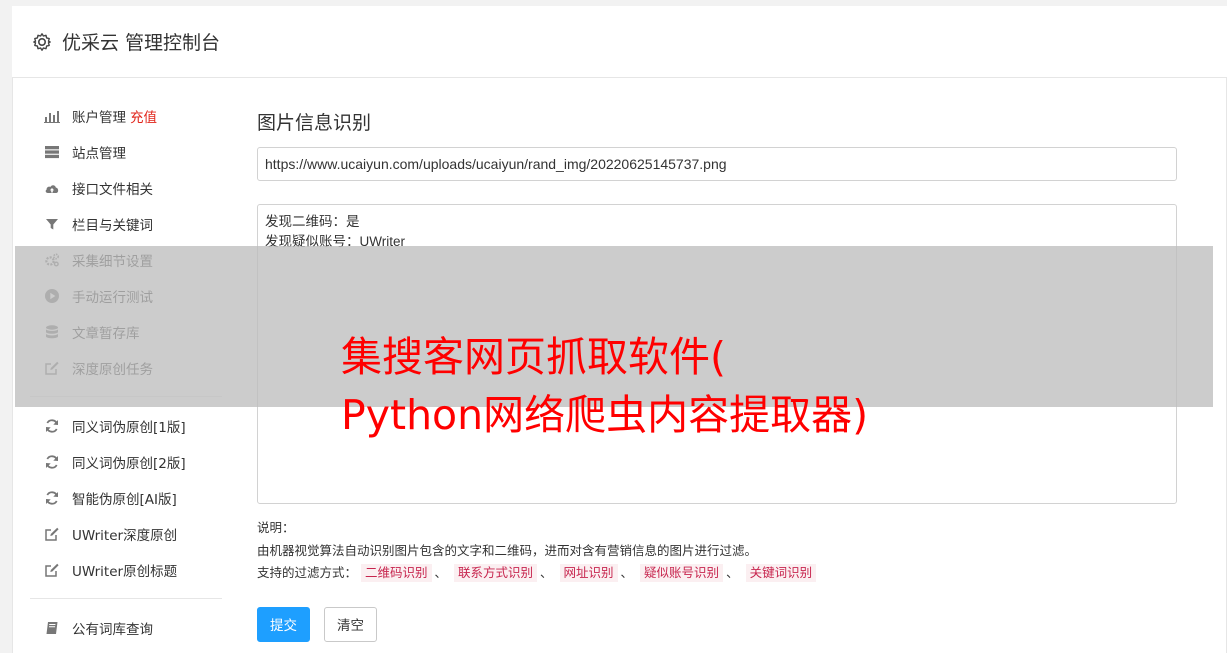  What do you see at coordinates (52, 628) in the screenshot?
I see `book-icon` at bounding box center [52, 628].